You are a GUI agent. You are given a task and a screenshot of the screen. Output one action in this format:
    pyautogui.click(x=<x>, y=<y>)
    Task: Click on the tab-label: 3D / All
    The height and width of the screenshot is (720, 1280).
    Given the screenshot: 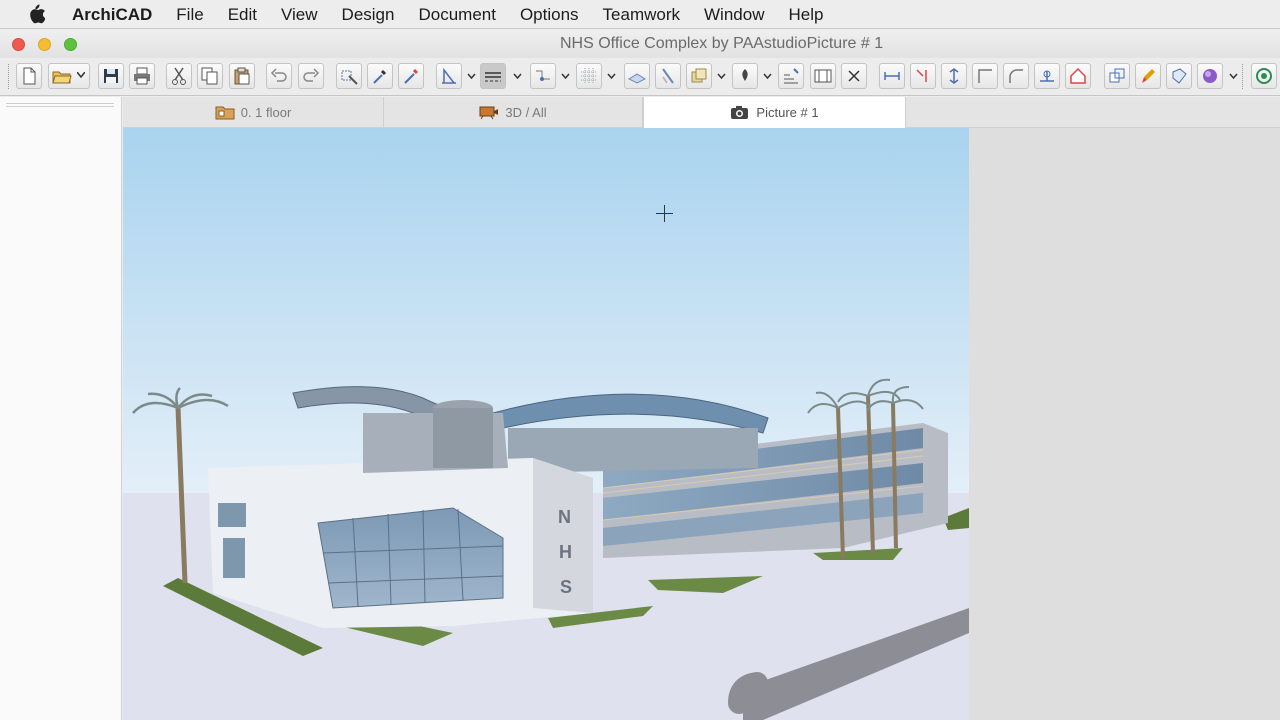 What is the action you would take?
    pyautogui.click(x=526, y=112)
    